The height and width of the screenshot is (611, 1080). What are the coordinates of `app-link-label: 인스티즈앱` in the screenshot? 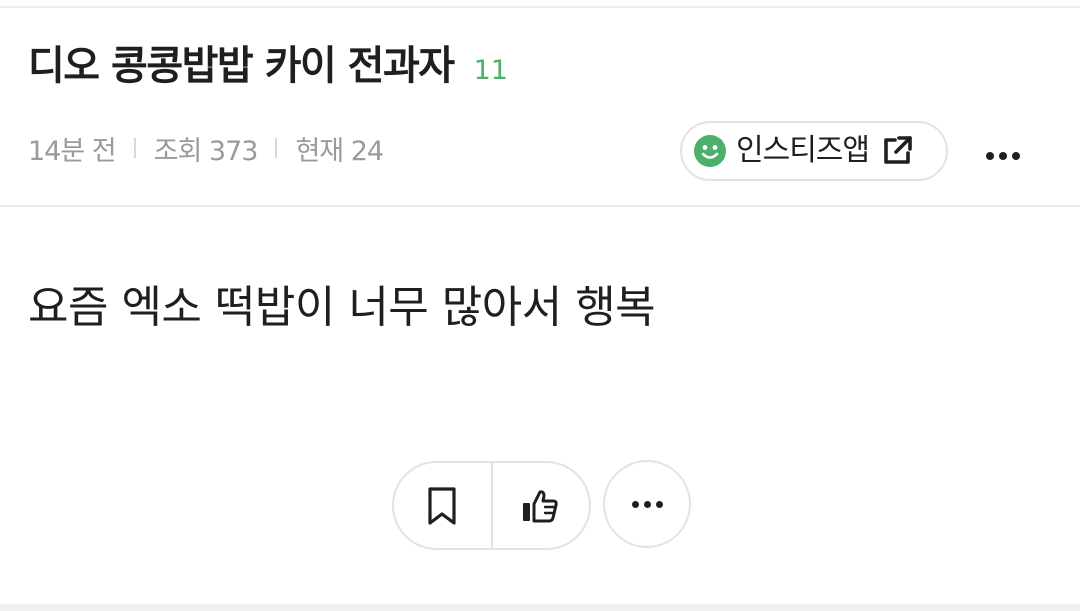 It's located at (803, 150).